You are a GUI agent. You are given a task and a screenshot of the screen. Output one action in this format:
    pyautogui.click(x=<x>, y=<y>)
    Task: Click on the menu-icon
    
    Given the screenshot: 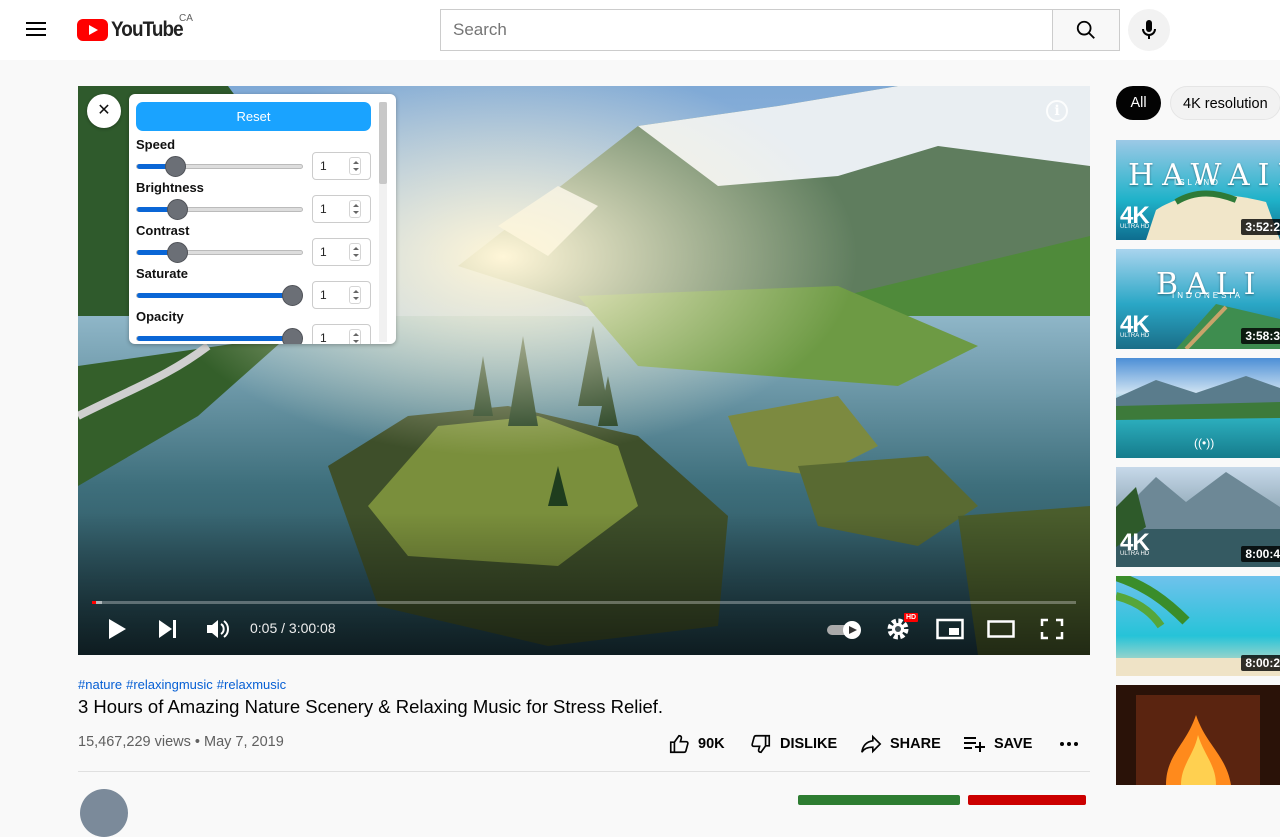 What is the action you would take?
    pyautogui.click(x=36, y=30)
    